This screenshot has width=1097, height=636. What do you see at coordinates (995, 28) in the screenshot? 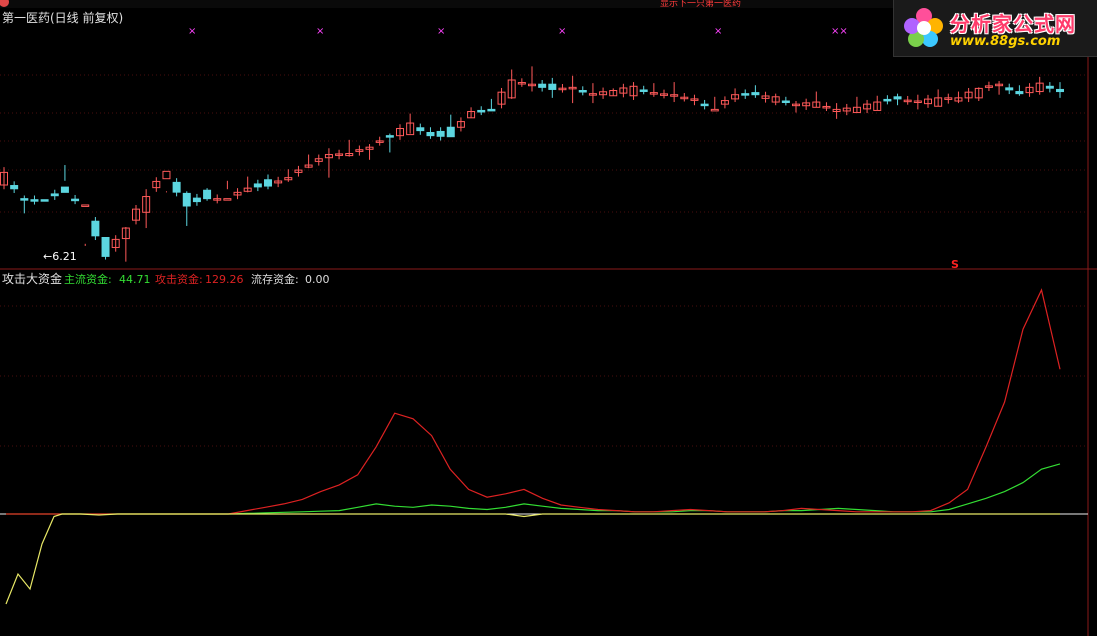
I see `site-logo: 分析家公式网 www.88gs.com` at bounding box center [995, 28].